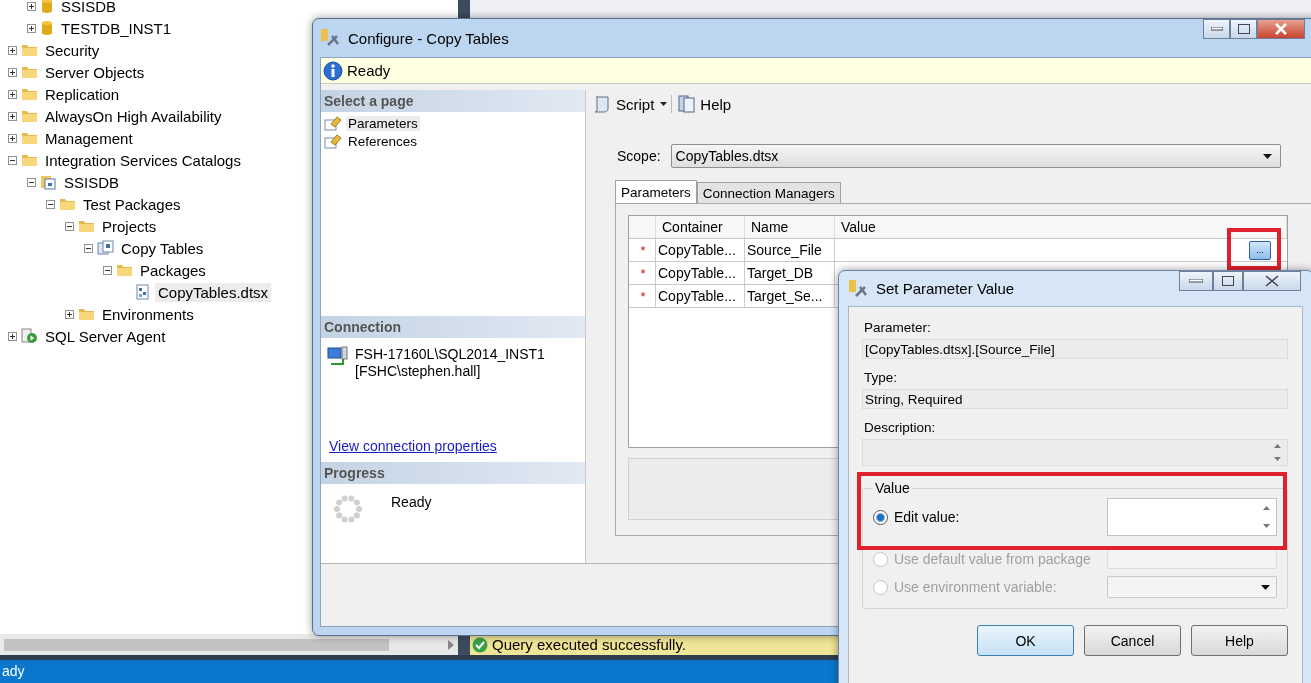 The width and height of the screenshot is (1311, 683). I want to click on status-message: Ready, so click(369, 70).